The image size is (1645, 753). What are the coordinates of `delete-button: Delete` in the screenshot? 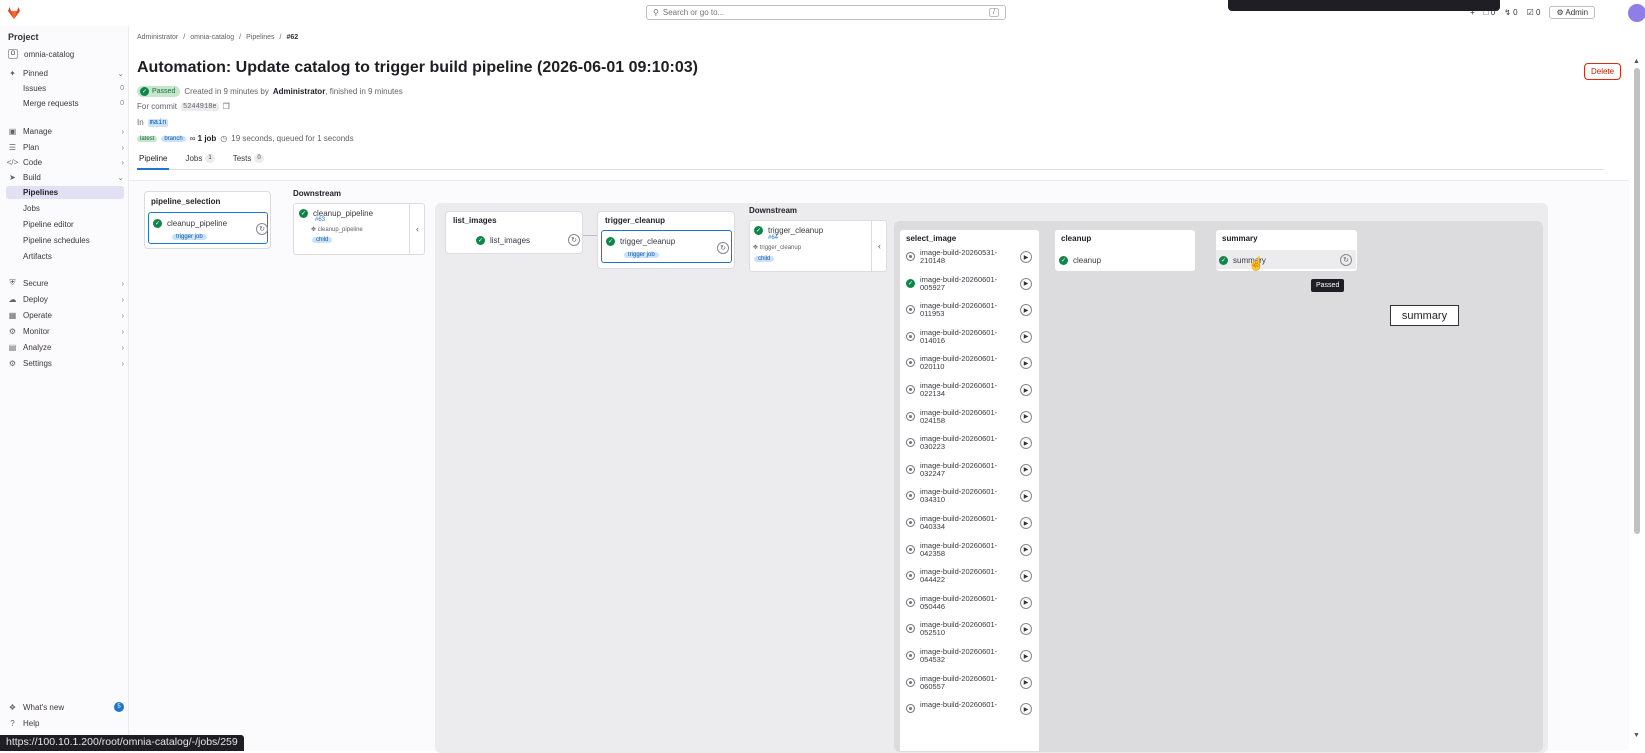 It's located at (1603, 71).